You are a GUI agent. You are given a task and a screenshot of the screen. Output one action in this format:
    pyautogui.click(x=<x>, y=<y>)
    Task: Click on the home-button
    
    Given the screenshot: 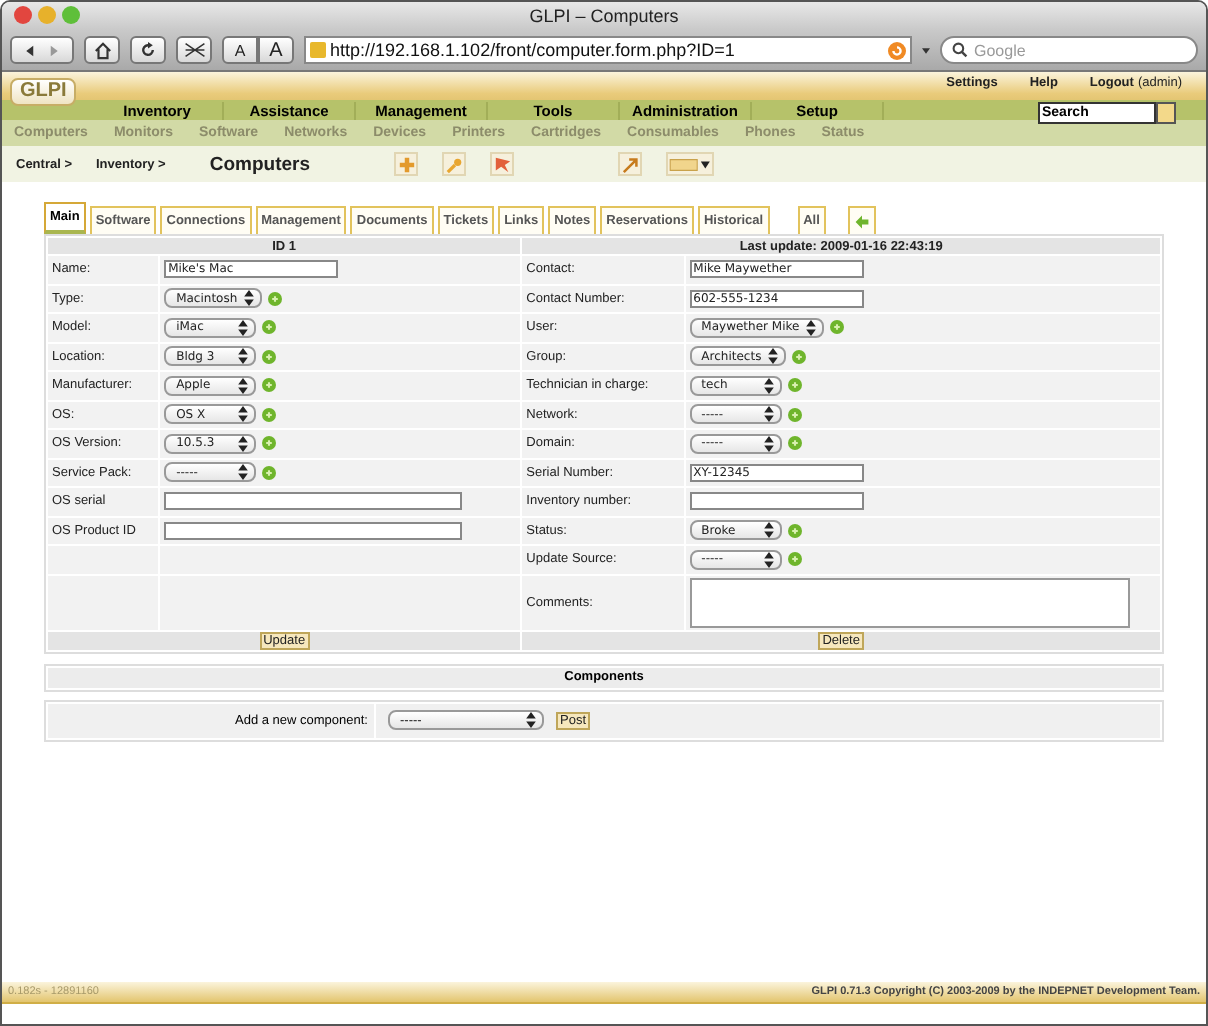 What is the action you would take?
    pyautogui.click(x=102, y=50)
    